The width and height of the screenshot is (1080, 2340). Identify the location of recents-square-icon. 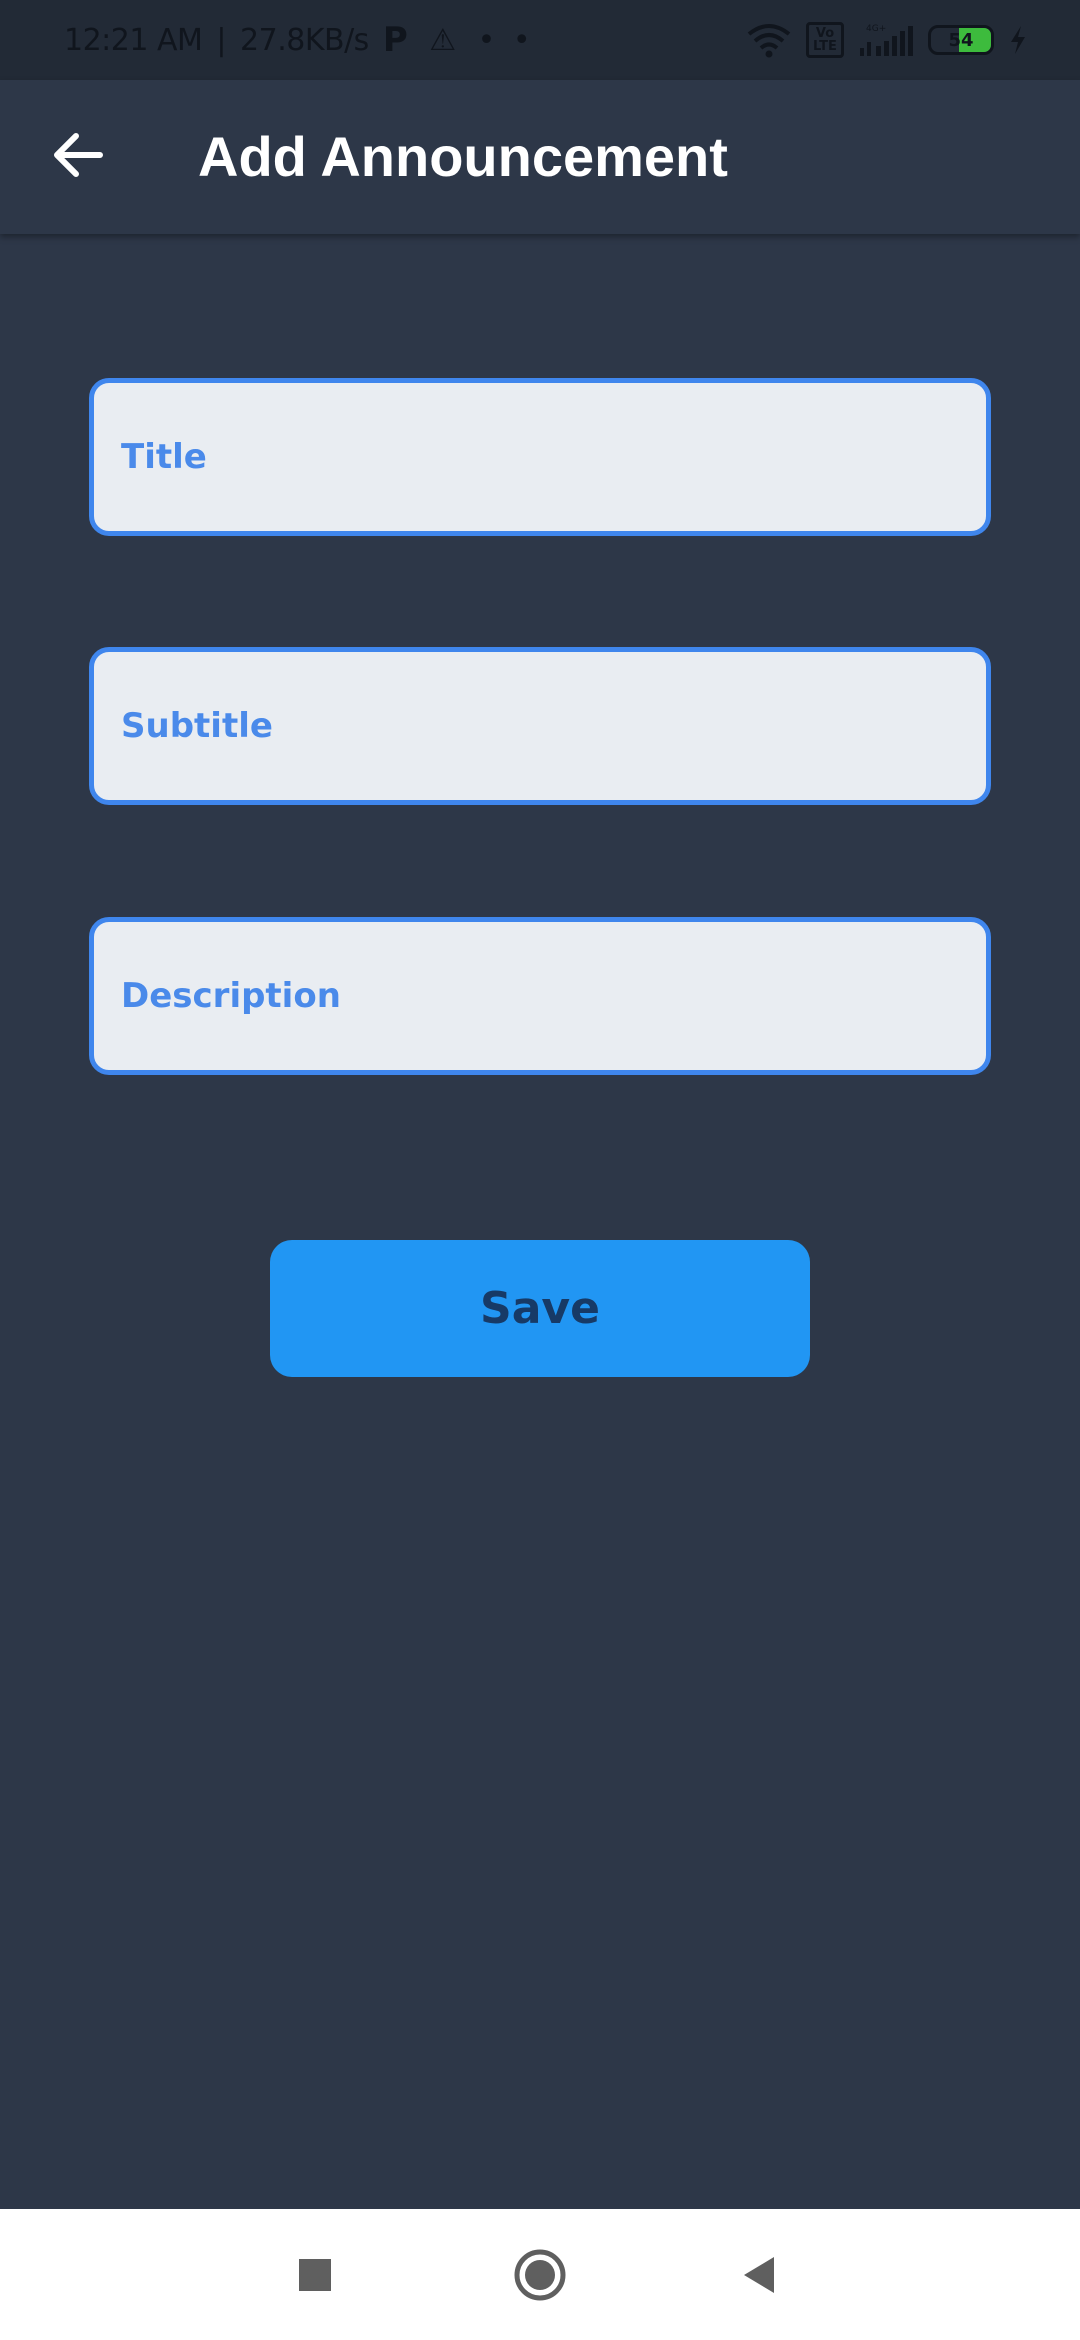
(315, 2274).